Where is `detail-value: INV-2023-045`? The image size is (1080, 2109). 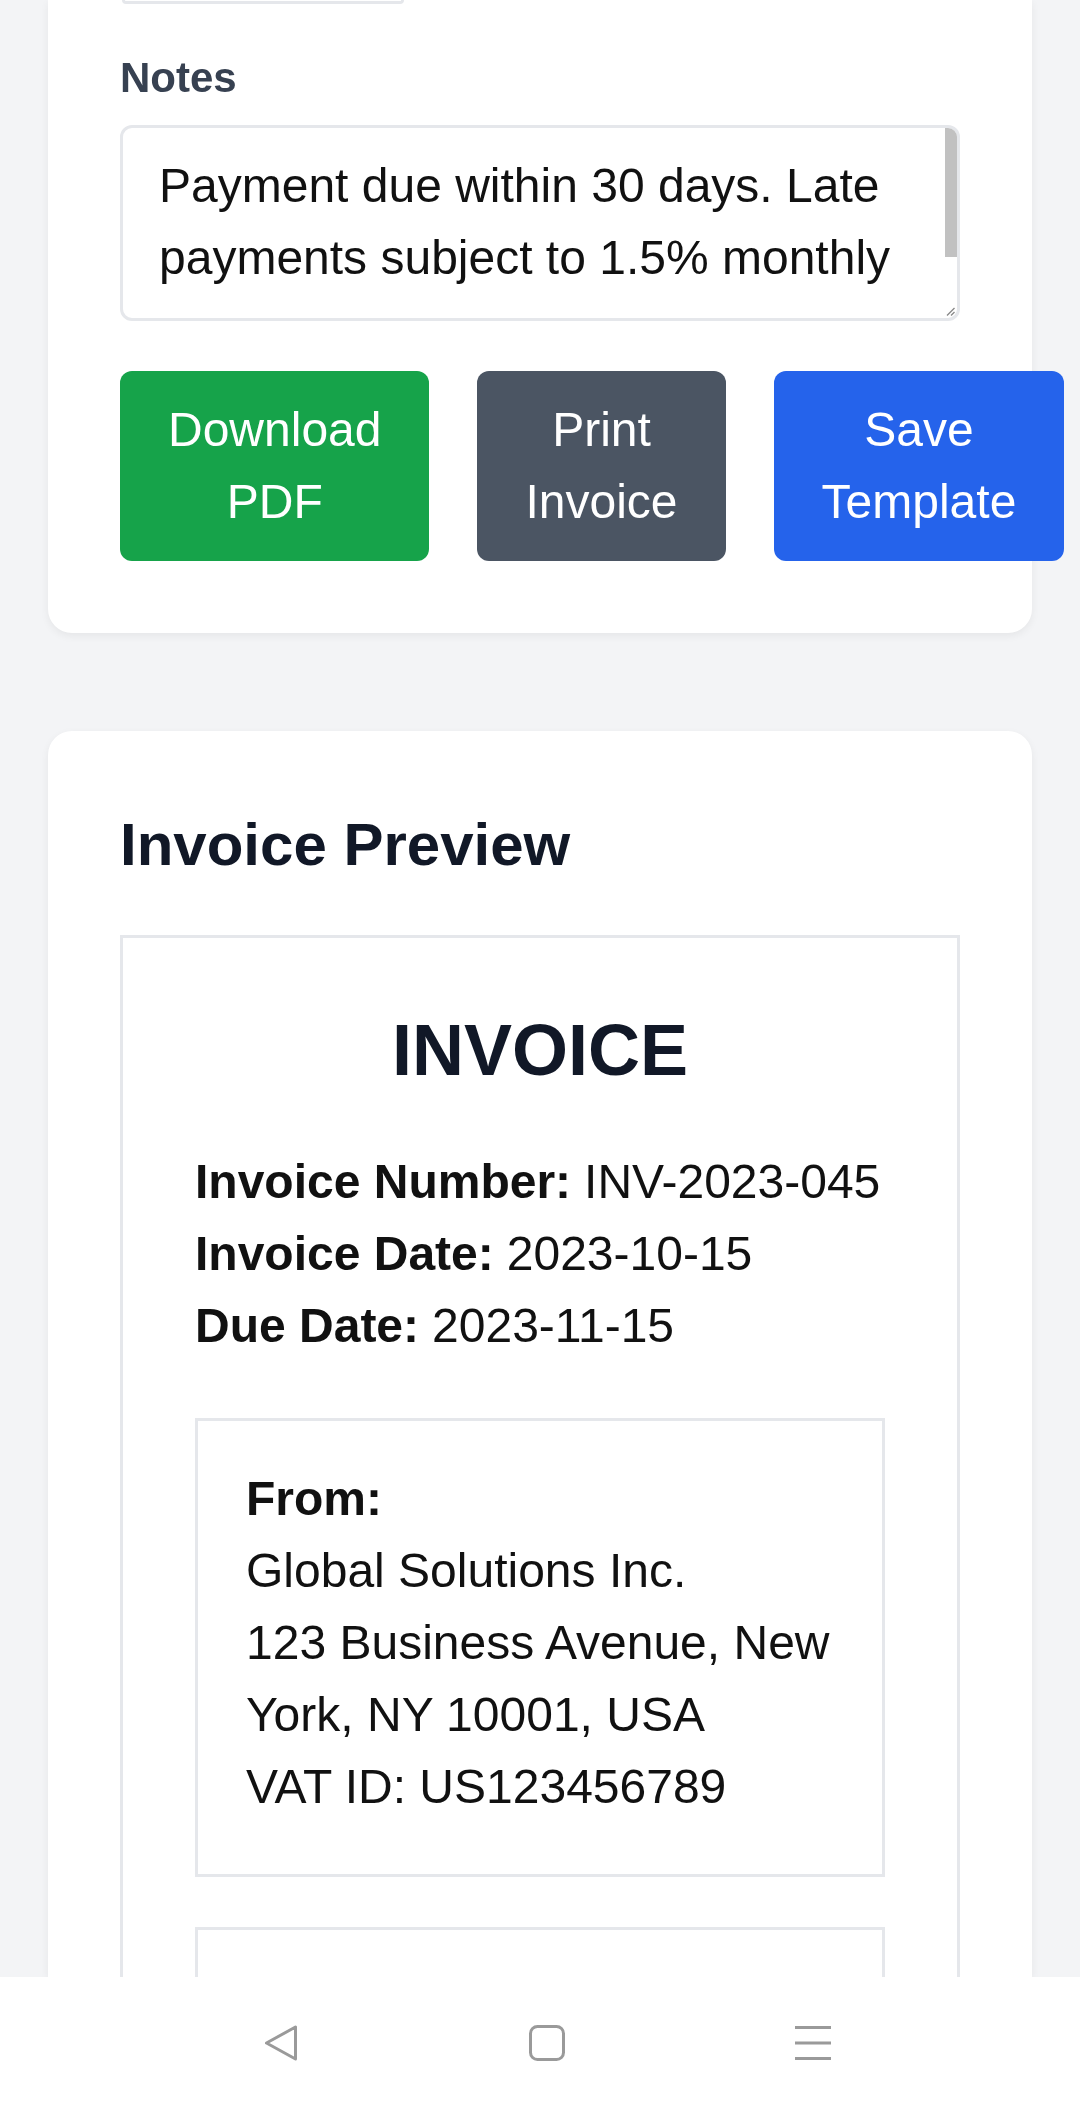
detail-value: INV-2023-045 is located at coordinates (732, 1181).